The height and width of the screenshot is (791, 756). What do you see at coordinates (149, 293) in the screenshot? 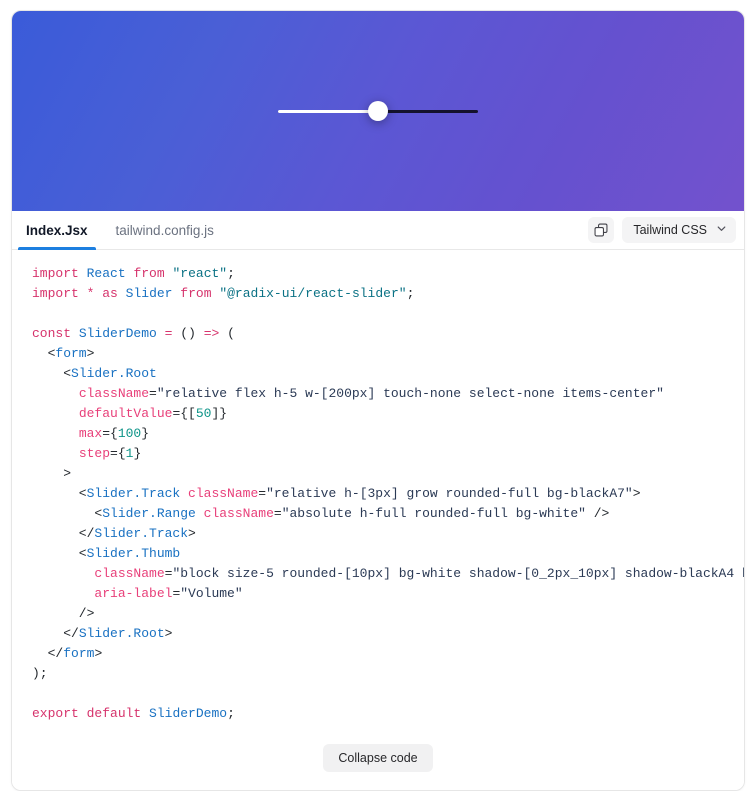
I see `code-token: Slider` at bounding box center [149, 293].